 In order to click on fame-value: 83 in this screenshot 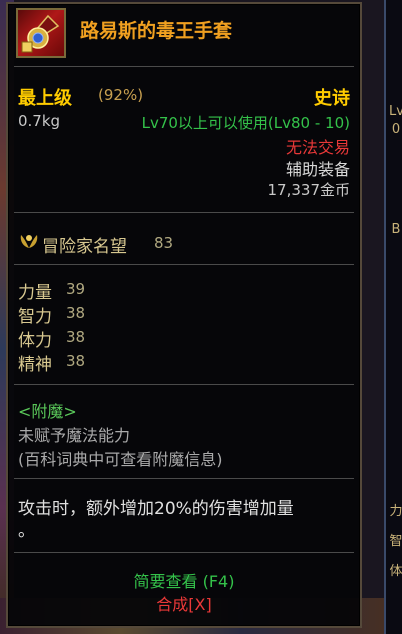, I will do `click(164, 243)`.